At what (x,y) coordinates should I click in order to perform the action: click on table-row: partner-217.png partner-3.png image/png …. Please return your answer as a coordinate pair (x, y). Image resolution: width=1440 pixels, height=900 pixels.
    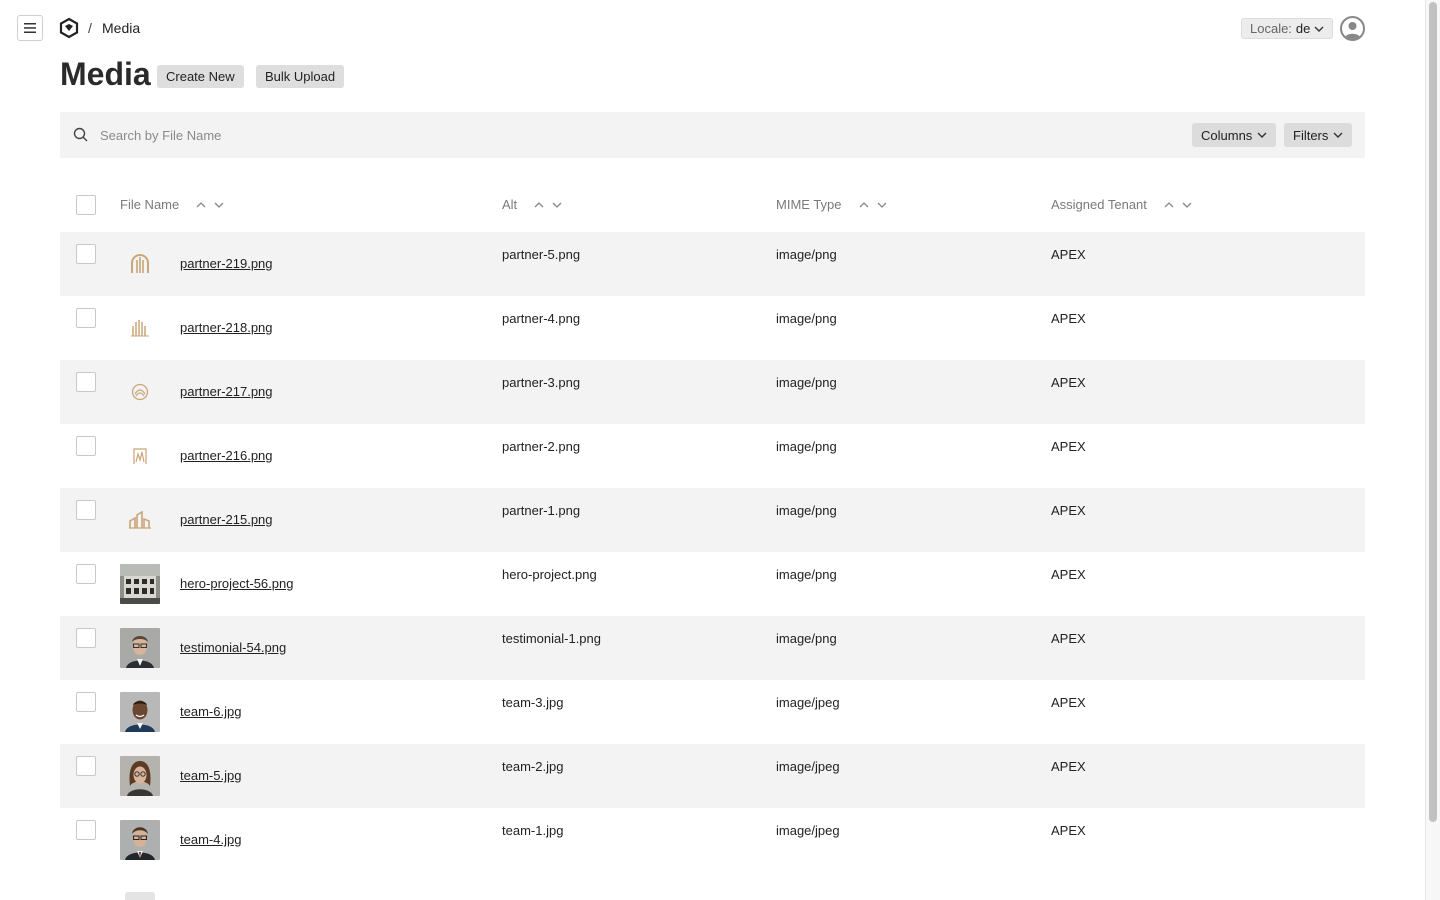
    Looking at the image, I should click on (712, 392).